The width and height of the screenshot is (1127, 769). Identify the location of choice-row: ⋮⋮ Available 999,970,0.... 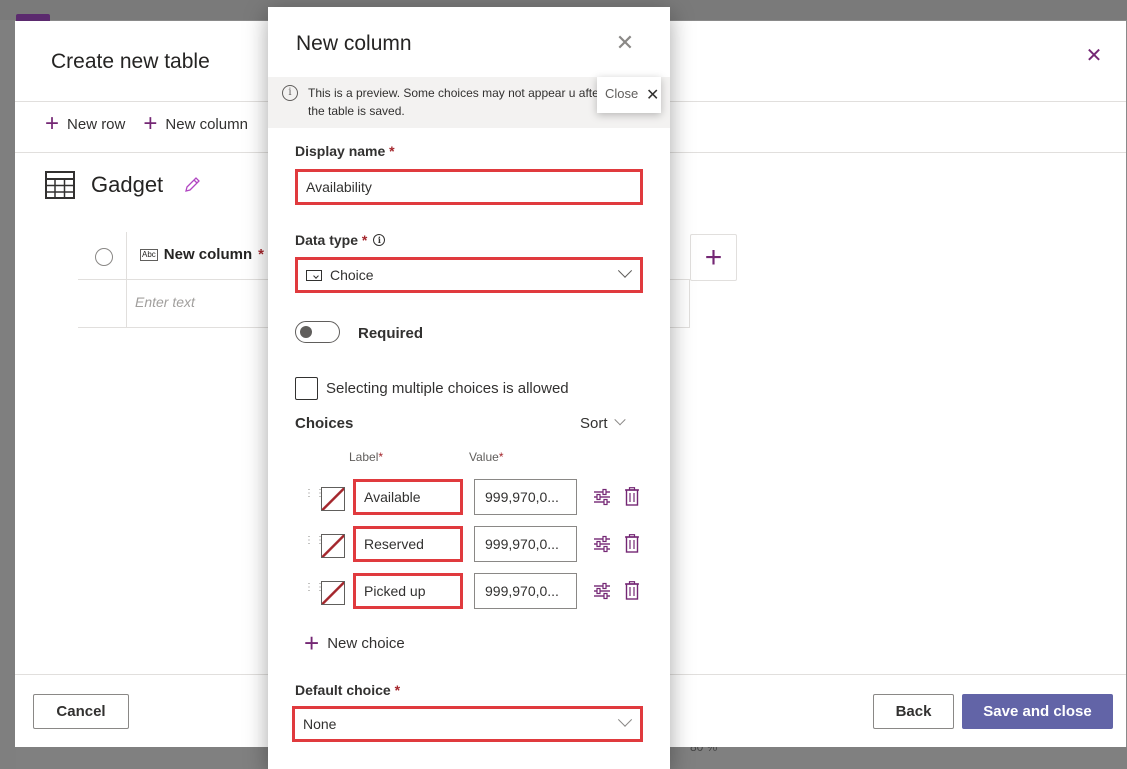
(474, 499).